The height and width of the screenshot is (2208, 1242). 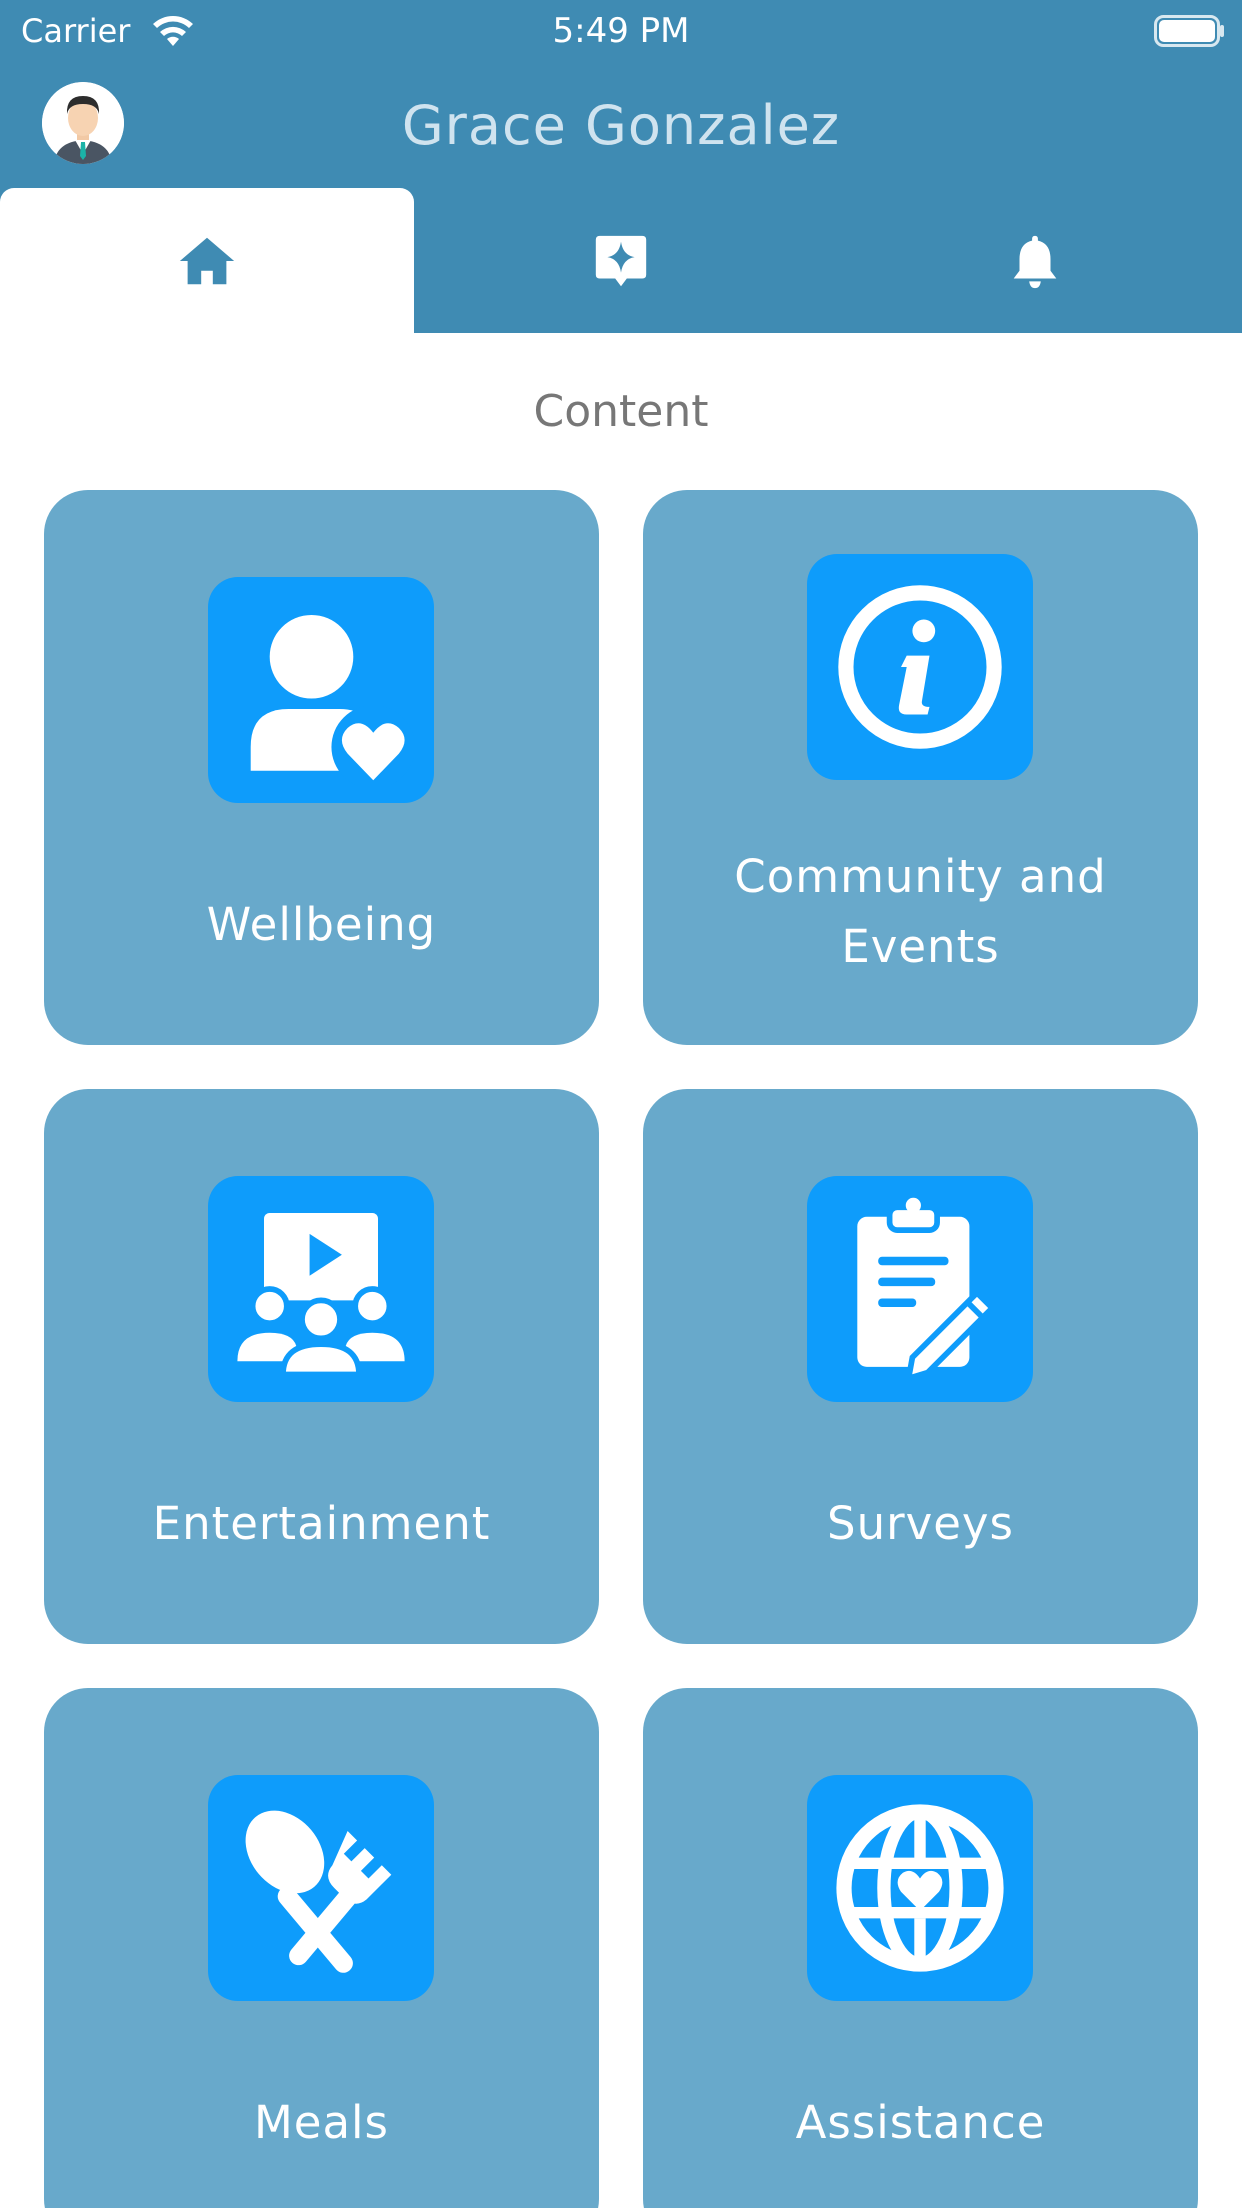 I want to click on home-icon, so click(x=207, y=260).